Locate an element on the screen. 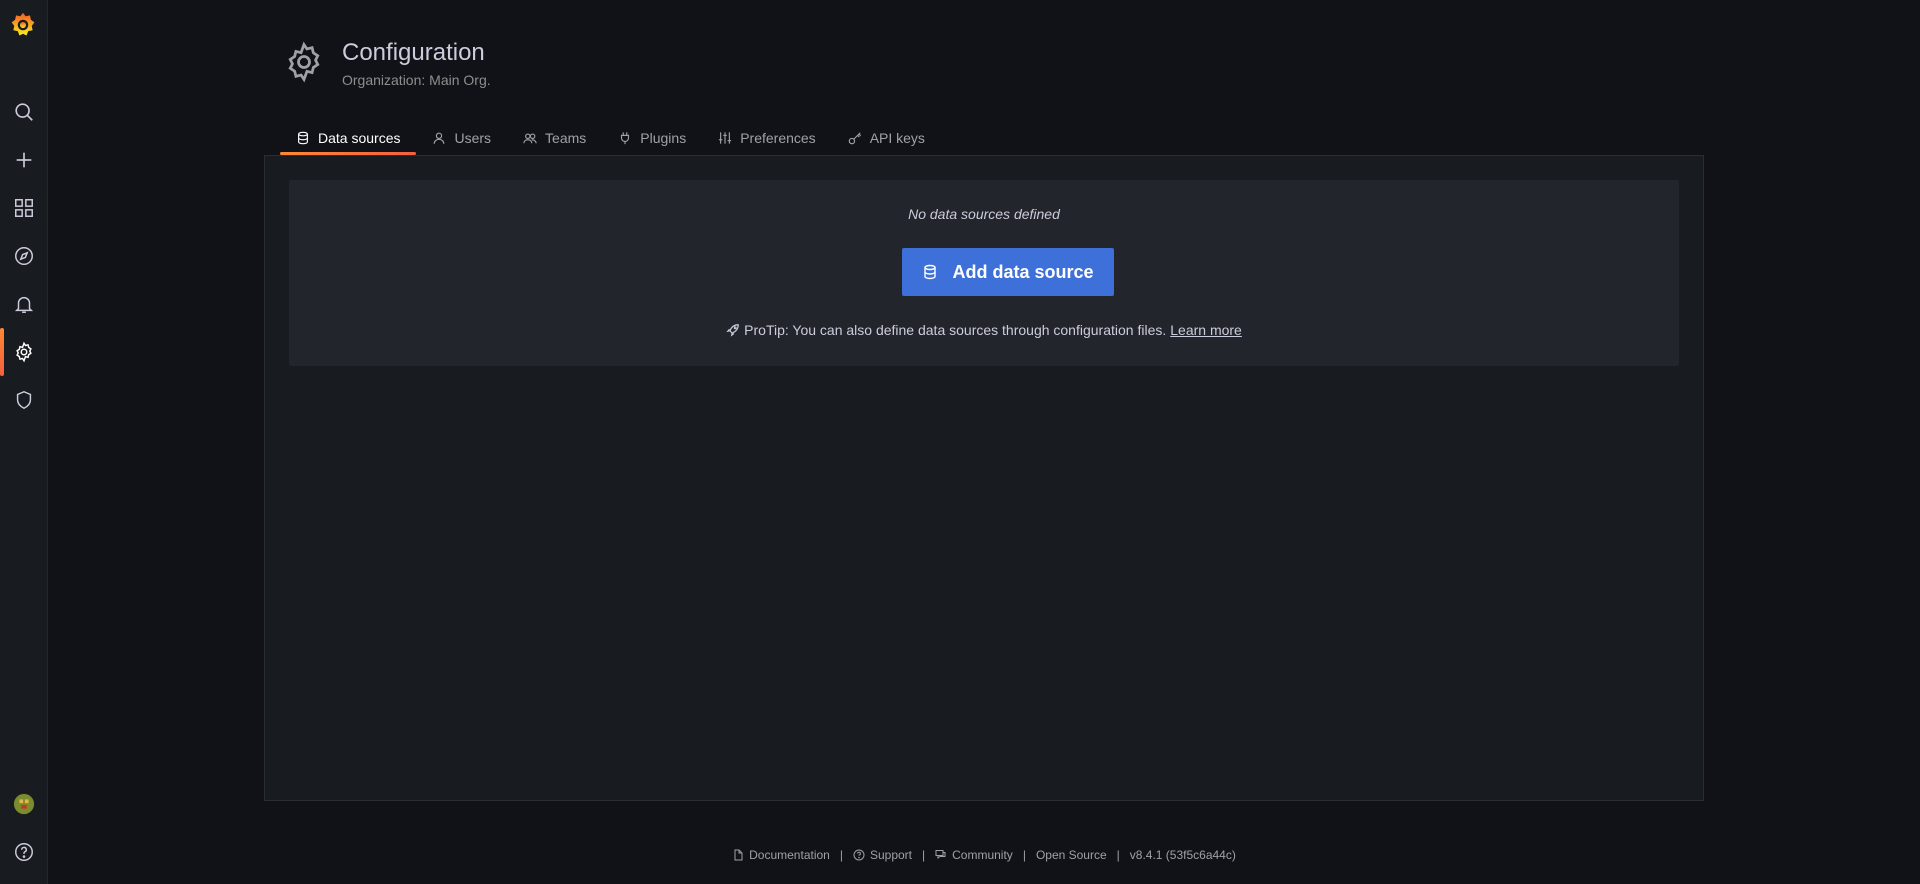  tab-preferences: Preferences is located at coordinates (766, 137).